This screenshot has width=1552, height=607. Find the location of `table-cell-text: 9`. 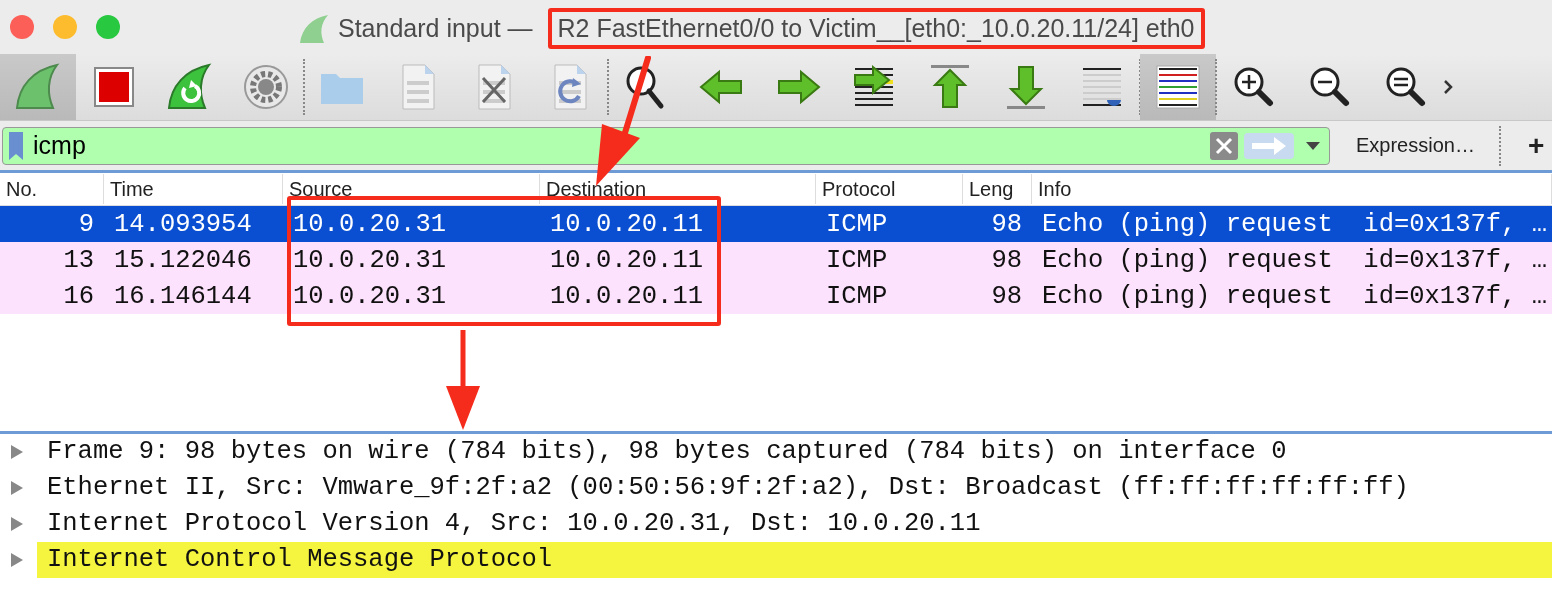

table-cell-text: 9 is located at coordinates (86, 224).